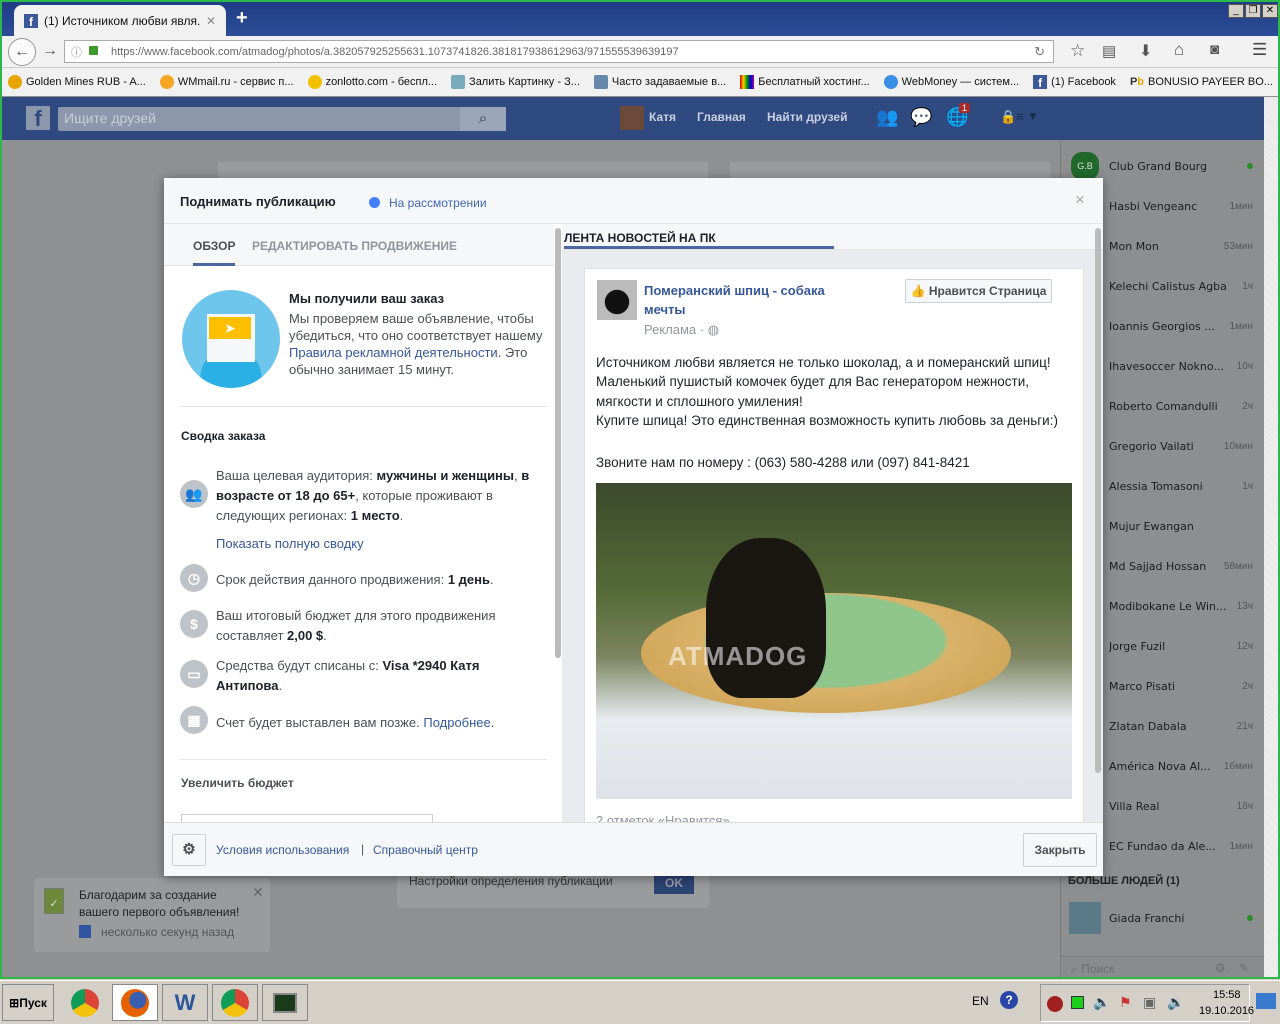 The height and width of the screenshot is (1024, 1280). What do you see at coordinates (1220, 968) in the screenshot?
I see `chat-settings-icon: ⚙` at bounding box center [1220, 968].